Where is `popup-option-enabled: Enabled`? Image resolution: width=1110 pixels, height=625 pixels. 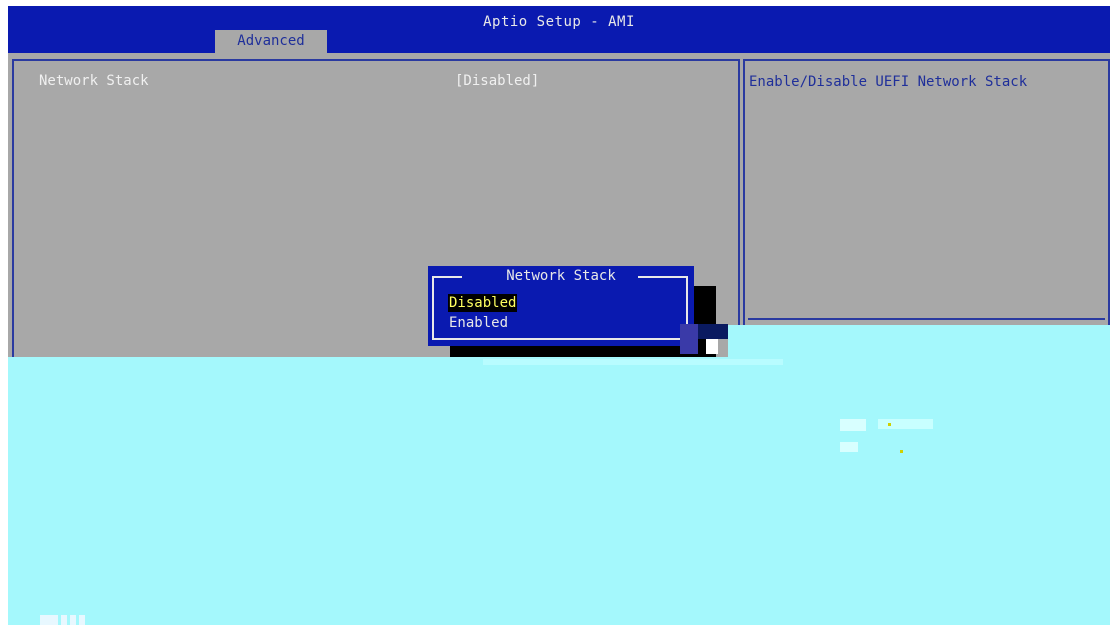 popup-option-enabled: Enabled is located at coordinates (478, 323).